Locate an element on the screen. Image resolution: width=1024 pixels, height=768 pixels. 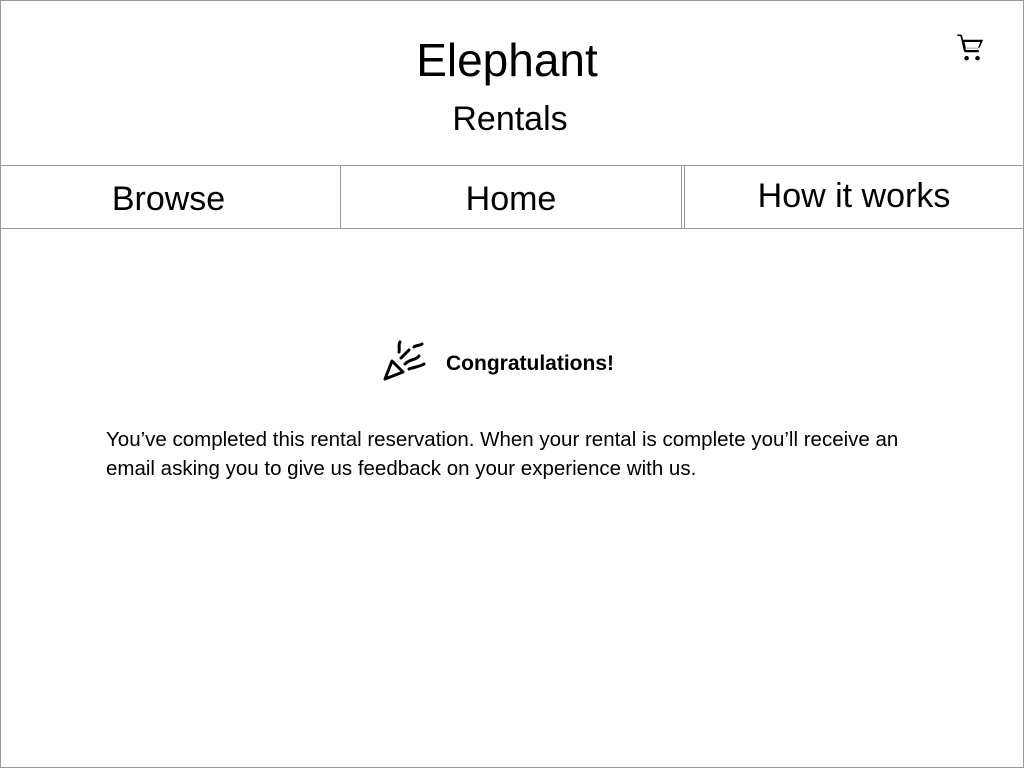
main-nav: Browse Home How it works is located at coordinates (512, 197).